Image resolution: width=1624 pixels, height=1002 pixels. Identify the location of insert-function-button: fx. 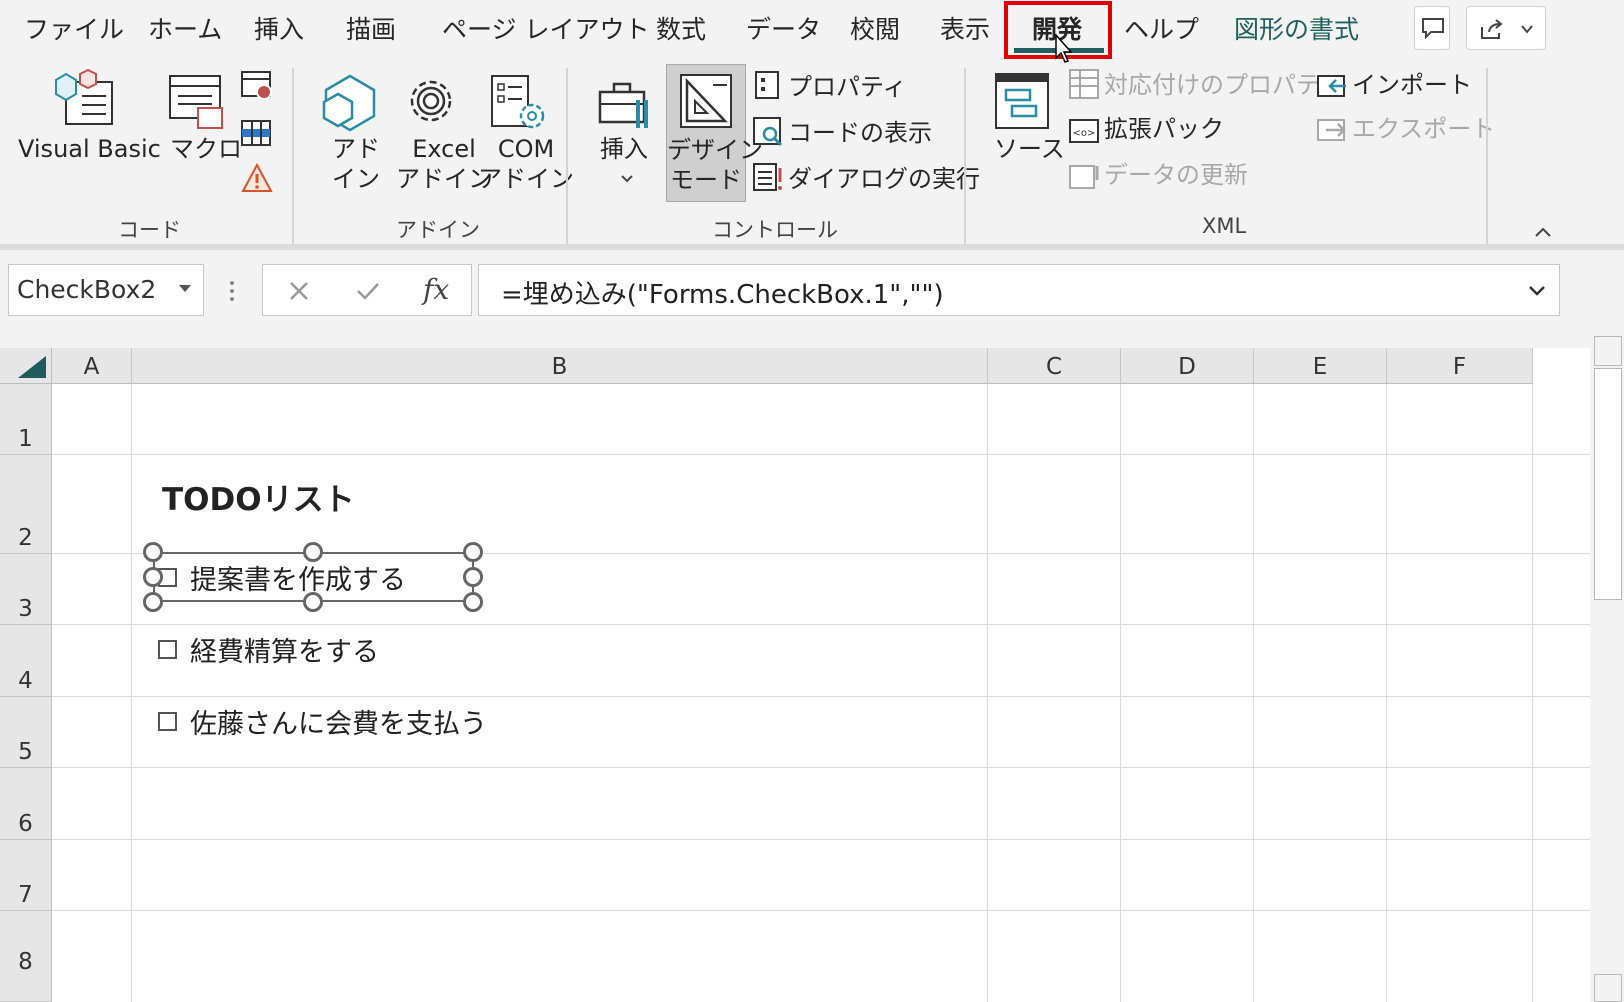
(436, 289).